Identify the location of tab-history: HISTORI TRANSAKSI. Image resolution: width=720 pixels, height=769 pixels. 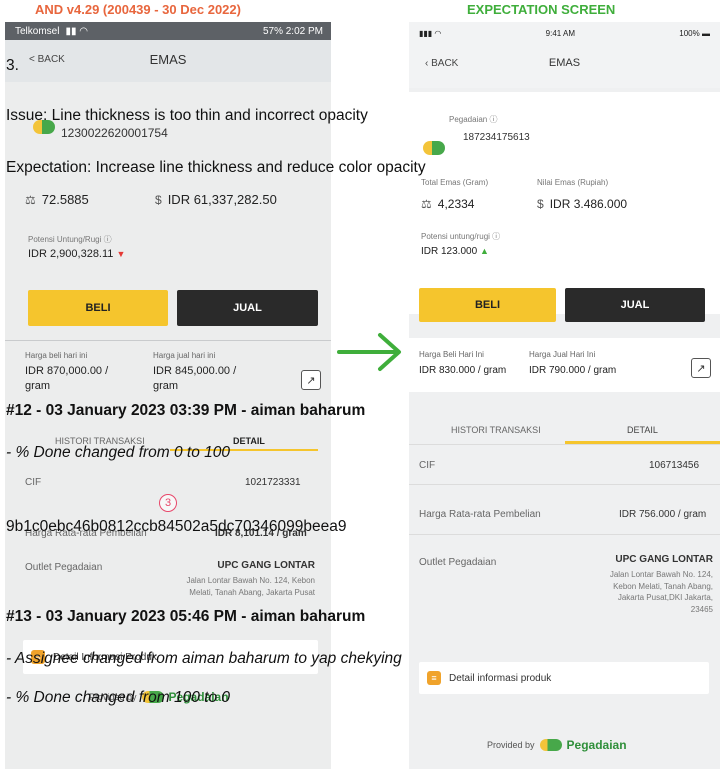
(496, 430).